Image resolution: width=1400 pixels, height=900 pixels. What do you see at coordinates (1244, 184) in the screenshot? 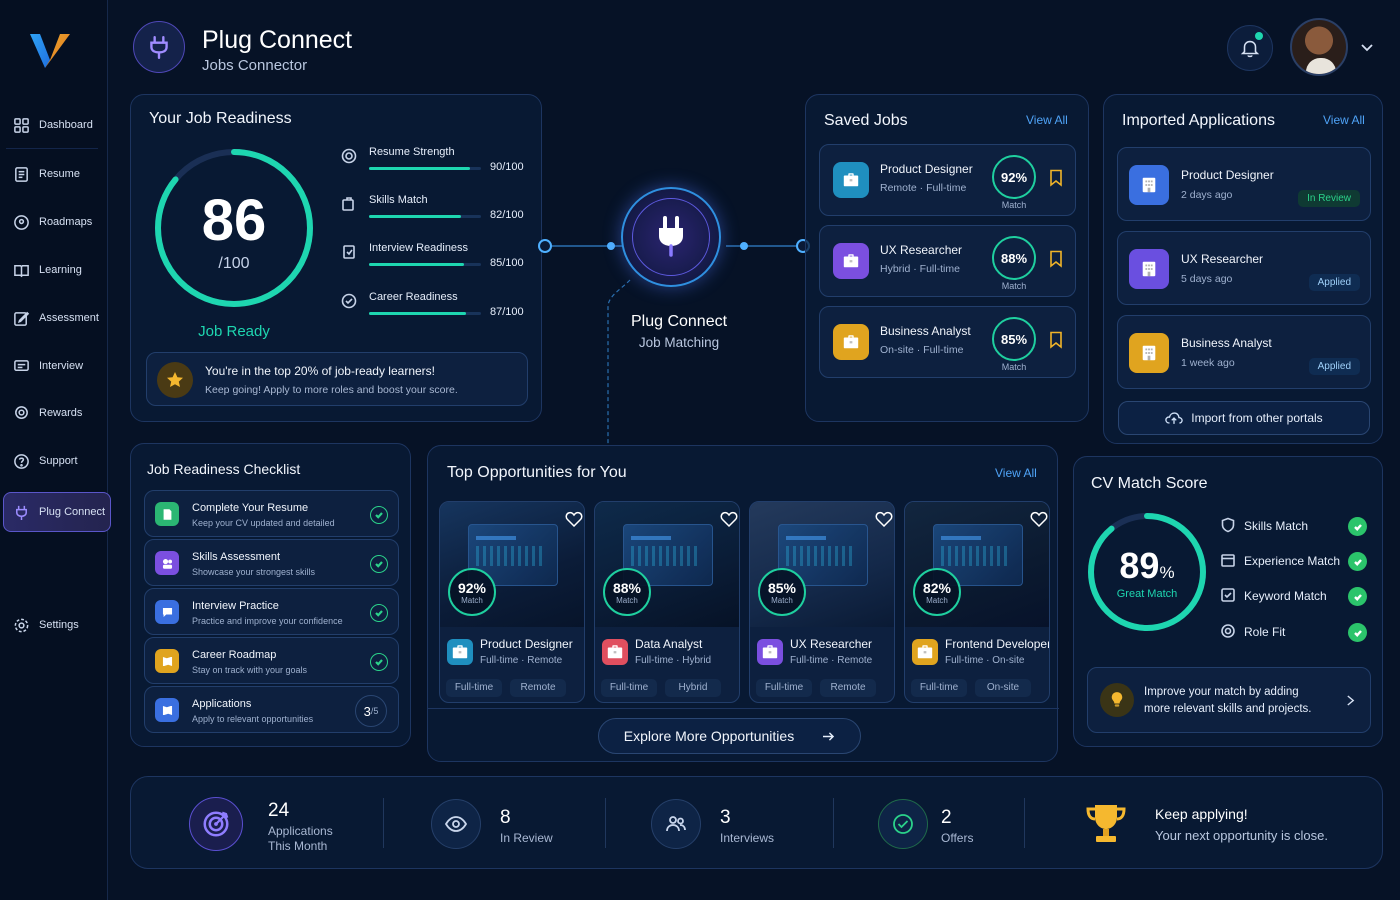
I see `imported-application-card: Product Designer 2 days ago In Review` at bounding box center [1244, 184].